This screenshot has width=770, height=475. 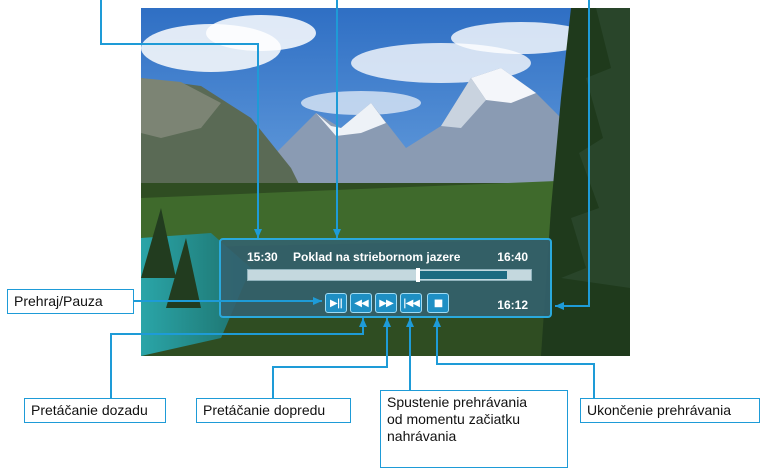 What do you see at coordinates (454, 419) in the screenshot?
I see `callout-restart-line2: od momentu začiatku` at bounding box center [454, 419].